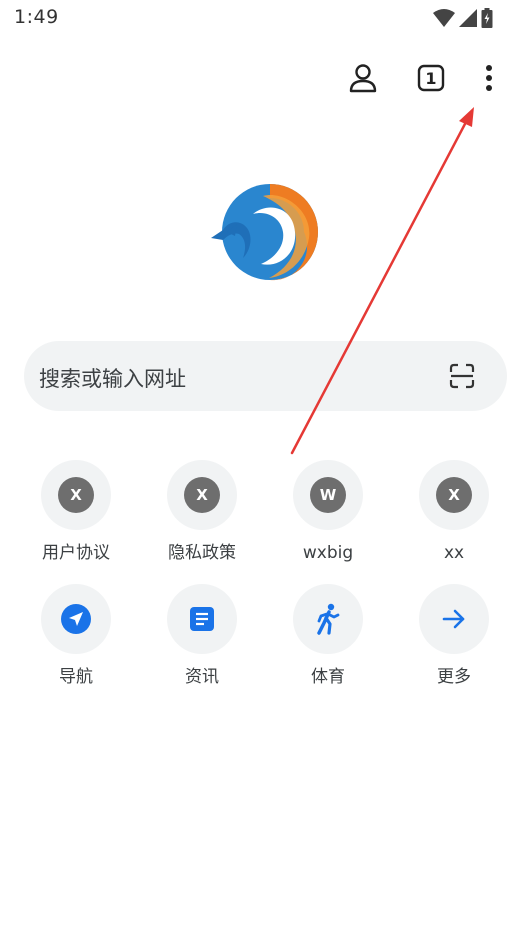 This screenshot has height=944, width=531. Describe the element at coordinates (76, 635) in the screenshot. I see `shortcut-navigation: 导航` at that location.